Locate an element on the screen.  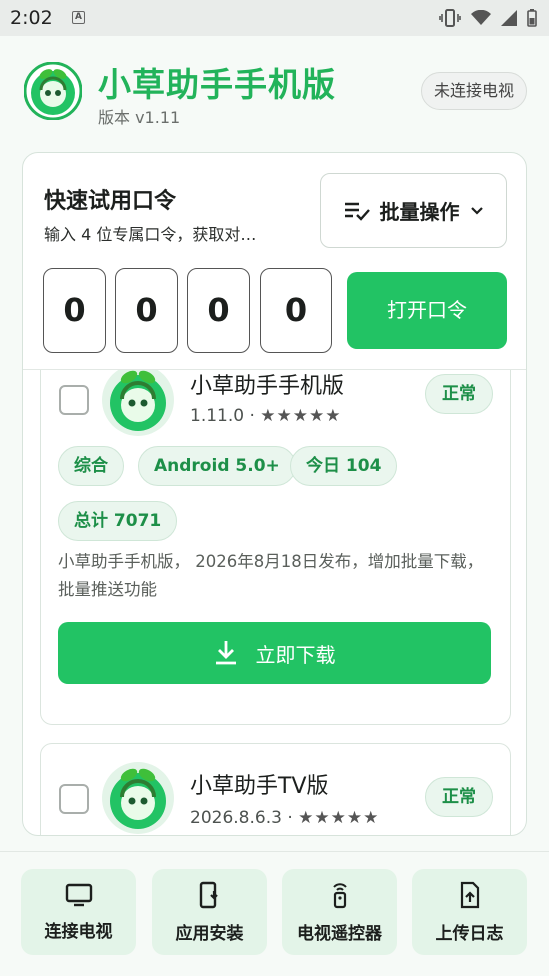
app-name: 小草助手手机版 is located at coordinates (267, 386).